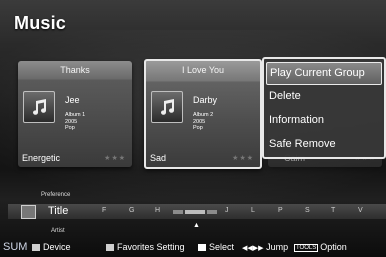 This screenshot has height=257, width=386. Describe the element at coordinates (158, 158) in the screenshot. I see `card-mood: Sad` at that location.